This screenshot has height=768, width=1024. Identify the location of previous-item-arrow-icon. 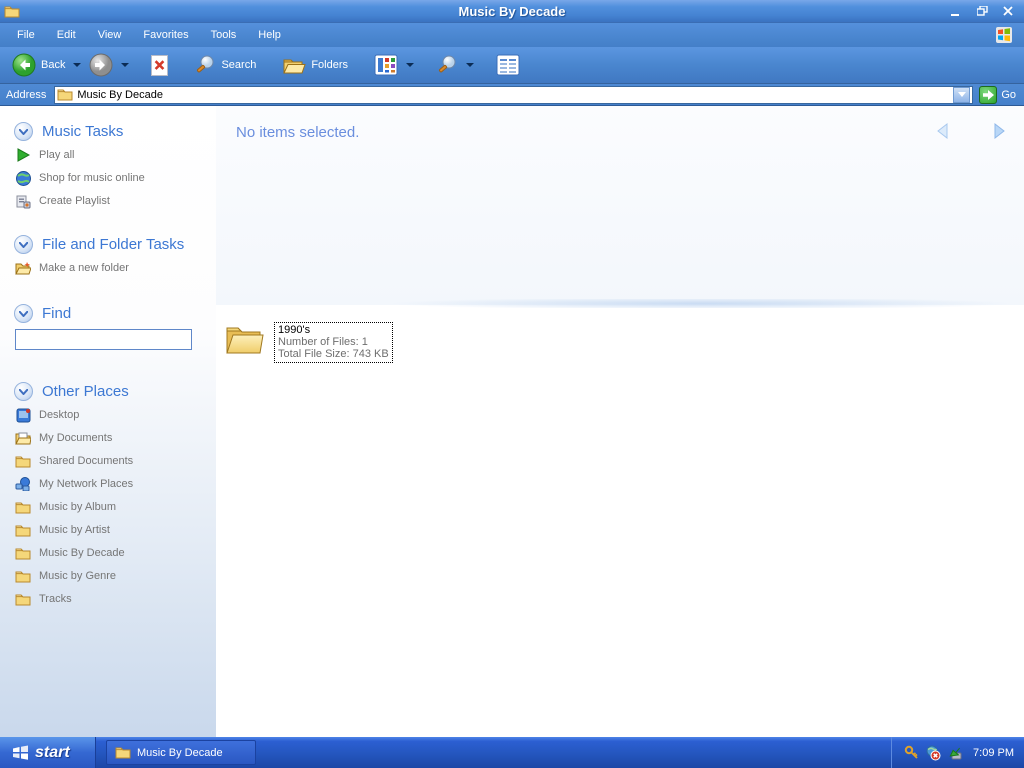
(943, 131).